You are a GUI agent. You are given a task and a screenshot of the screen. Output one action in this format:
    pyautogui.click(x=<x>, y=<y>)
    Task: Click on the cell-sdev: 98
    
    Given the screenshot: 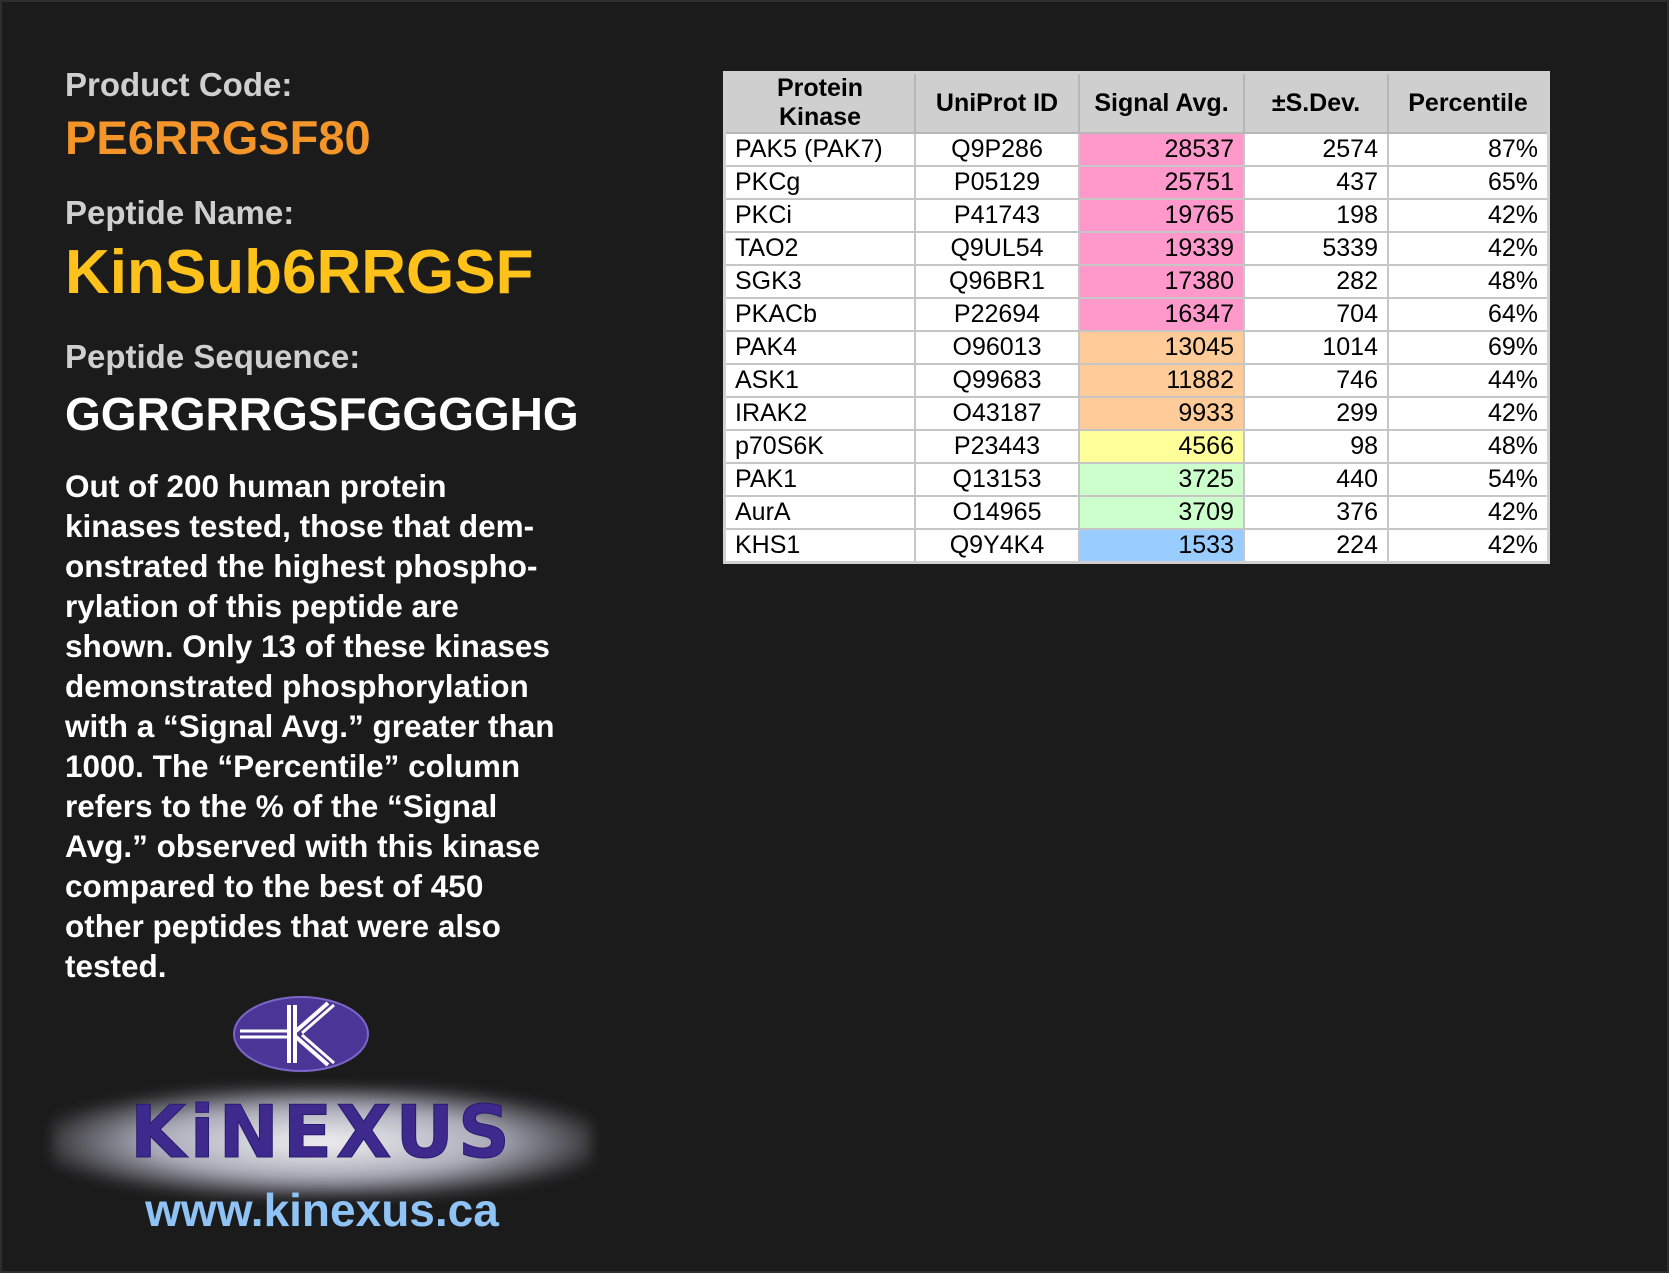 What is the action you would take?
    pyautogui.click(x=1316, y=446)
    